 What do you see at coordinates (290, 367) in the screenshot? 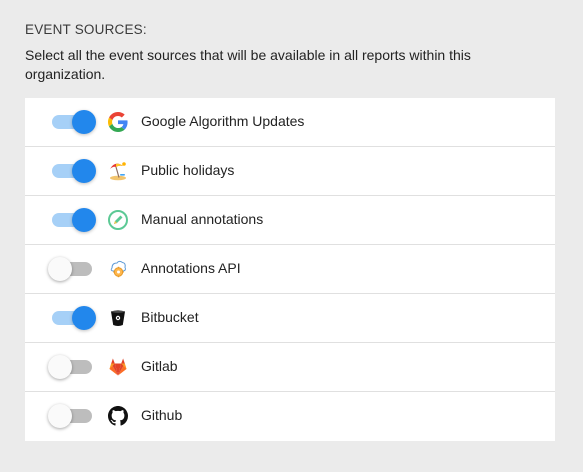
I see `event-source-row-gitlab: Gitlab` at bounding box center [290, 367].